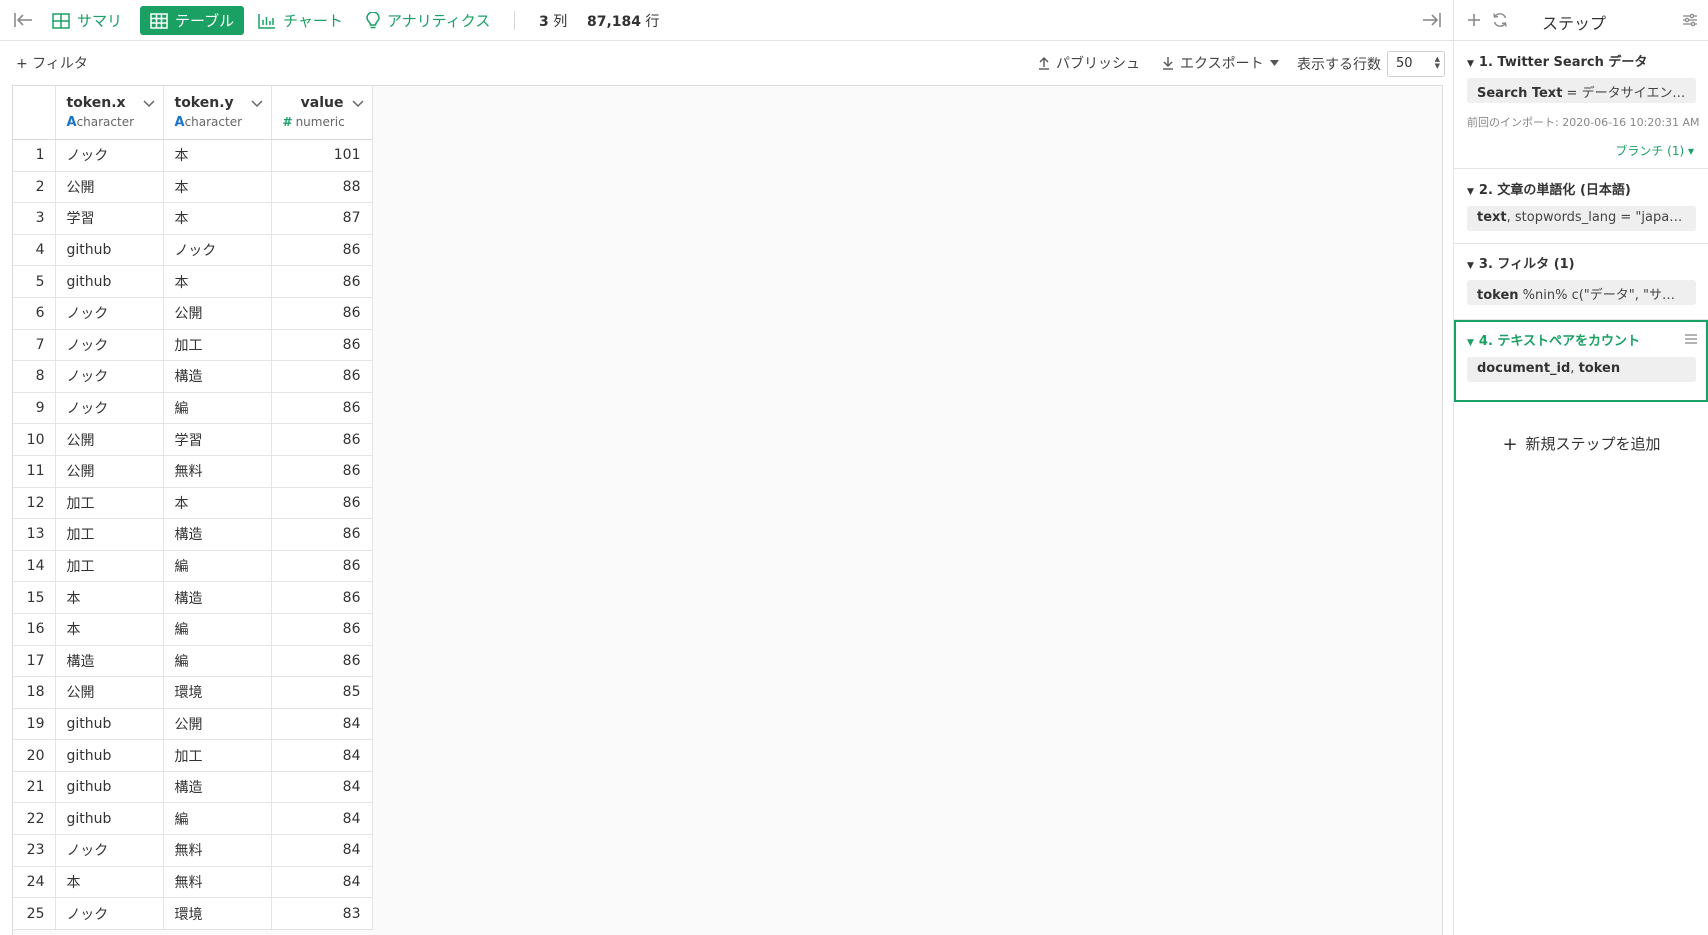  I want to click on step-title: ▼ 3. フィルタ (1), so click(1521, 262).